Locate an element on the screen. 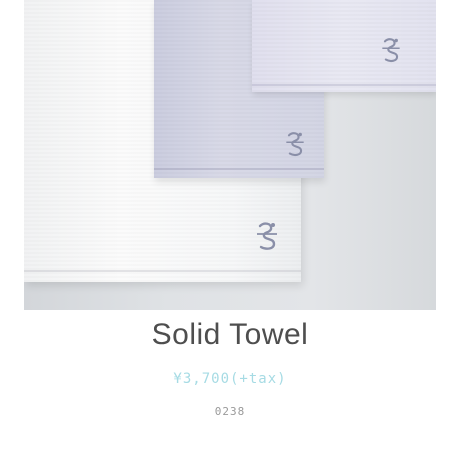  product-title: Solid Towel is located at coordinates (230, 335).